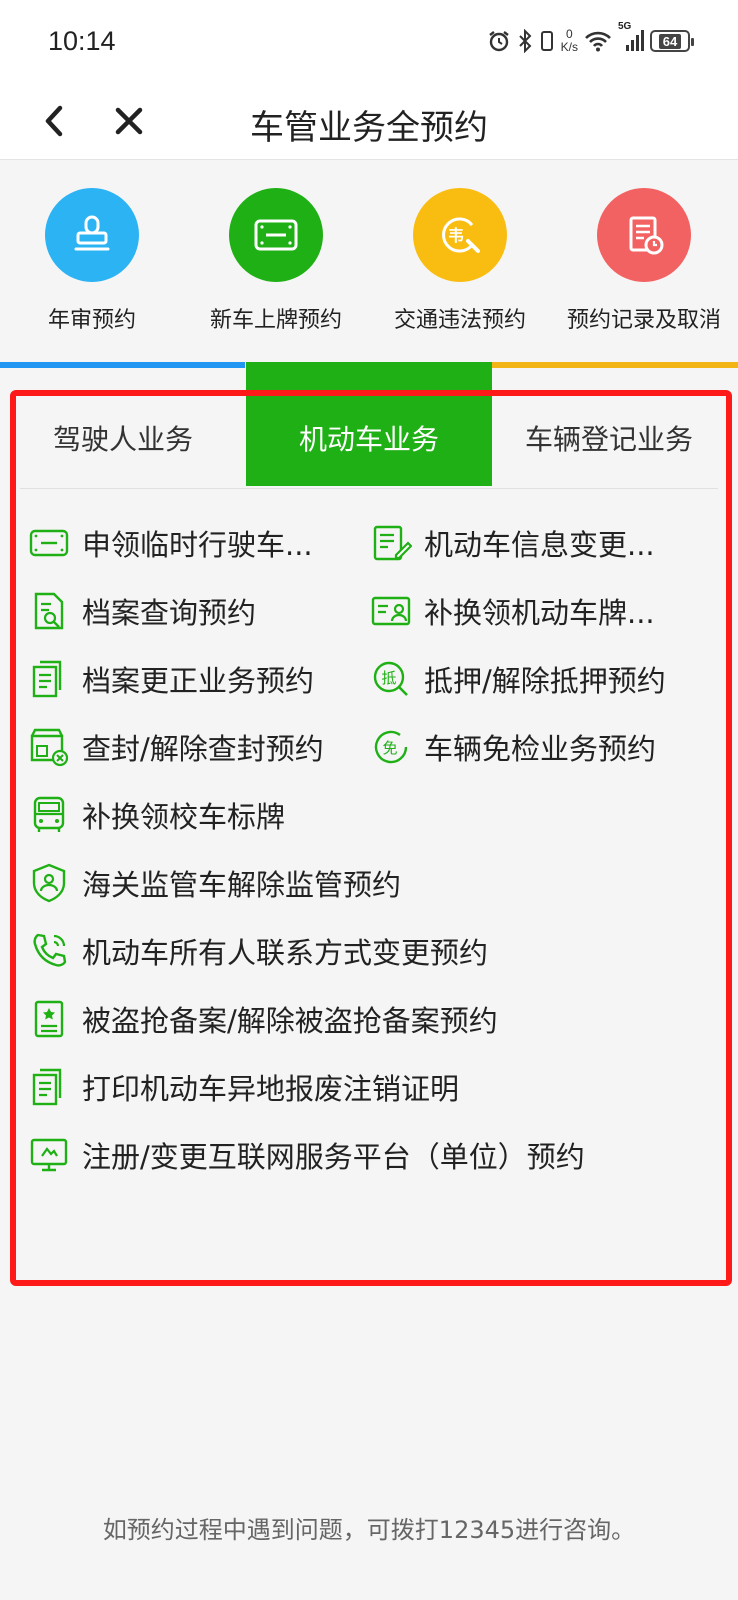 Image resolution: width=738 pixels, height=1600 pixels. I want to click on service-label: 抵押/解除抵押预约, so click(545, 681).